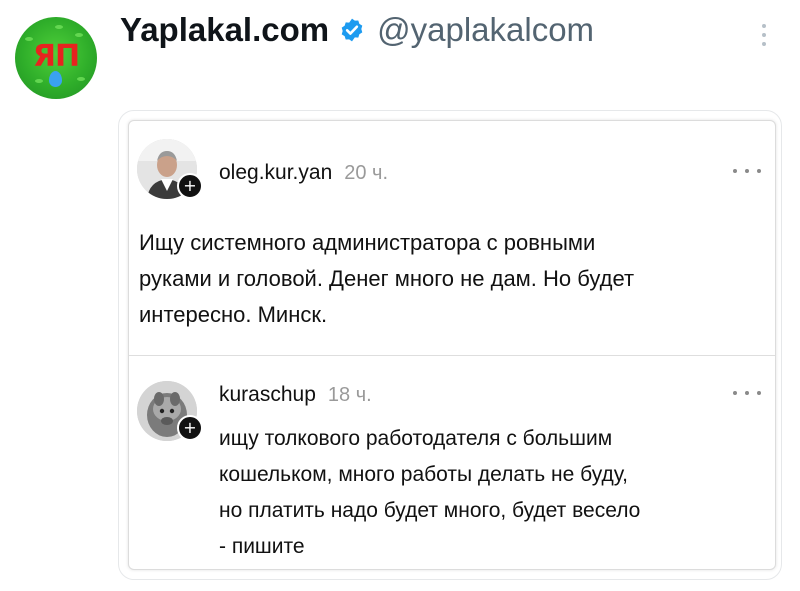 Image resolution: width=800 pixels, height=591 pixels. Describe the element at coordinates (485, 30) in the screenshot. I see `author-handle: @yaplakalcom` at that location.